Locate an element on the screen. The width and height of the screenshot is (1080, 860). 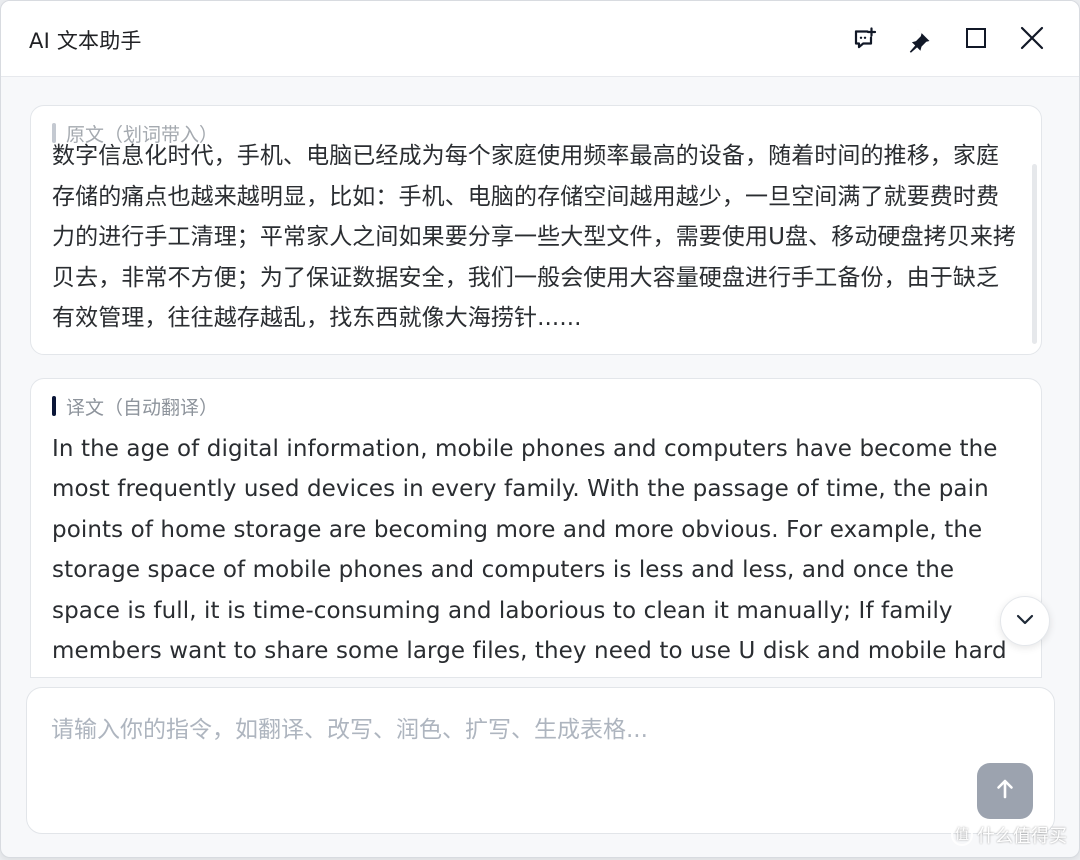
pin-icon is located at coordinates (920, 38).